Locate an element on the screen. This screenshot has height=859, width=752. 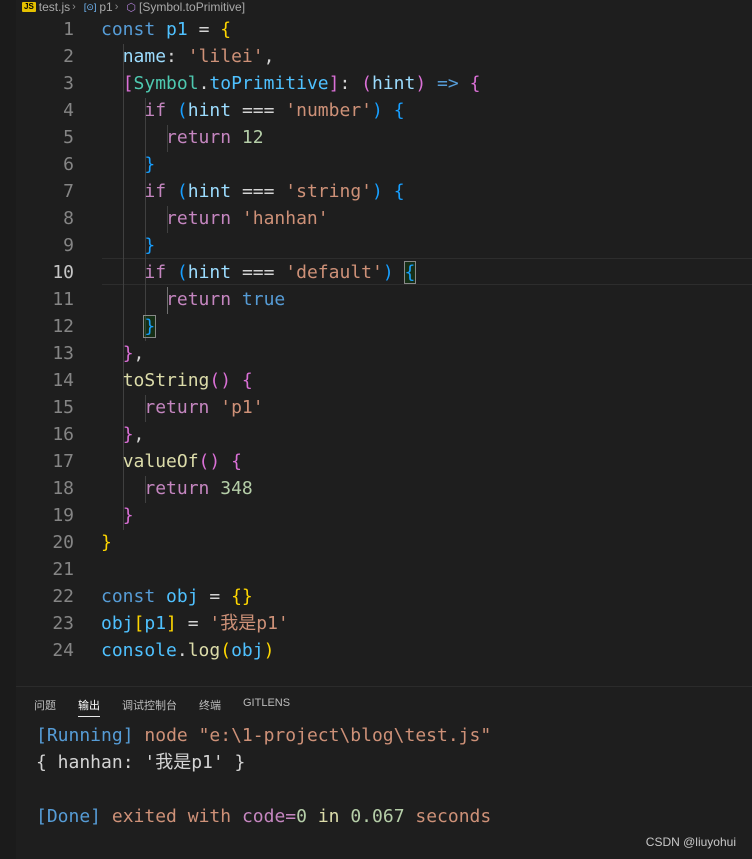
code-line: return 'hanhan' is located at coordinates (384, 218).